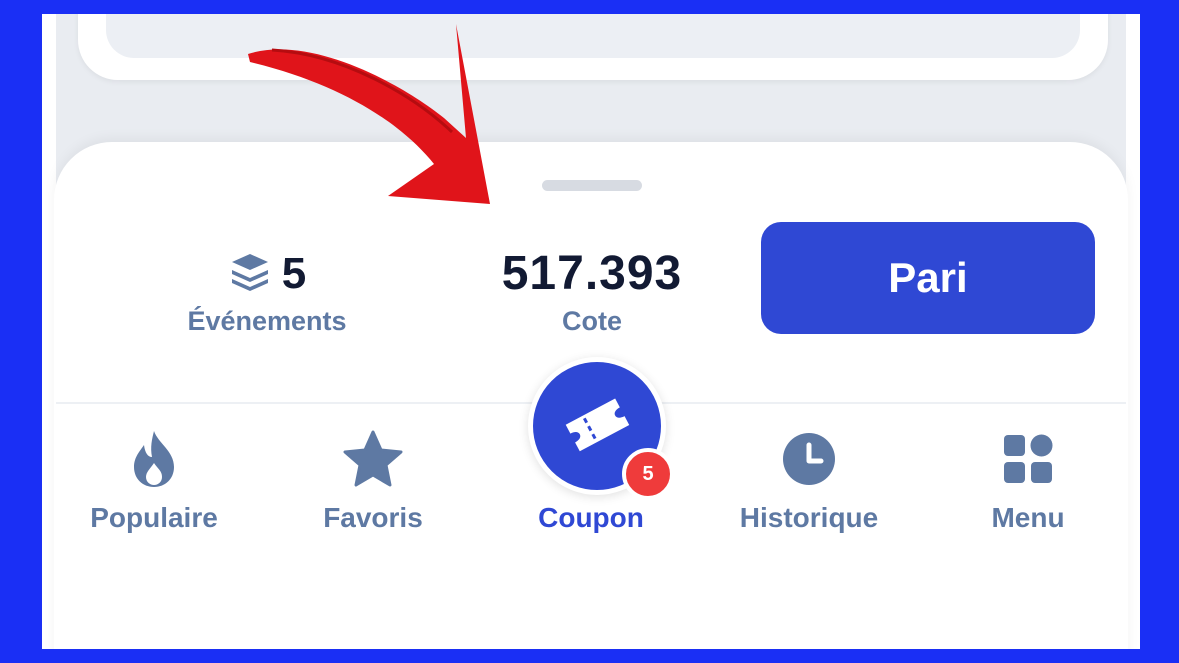 The image size is (1179, 663). I want to click on nav-item-favoris: Favoris, so click(373, 479).